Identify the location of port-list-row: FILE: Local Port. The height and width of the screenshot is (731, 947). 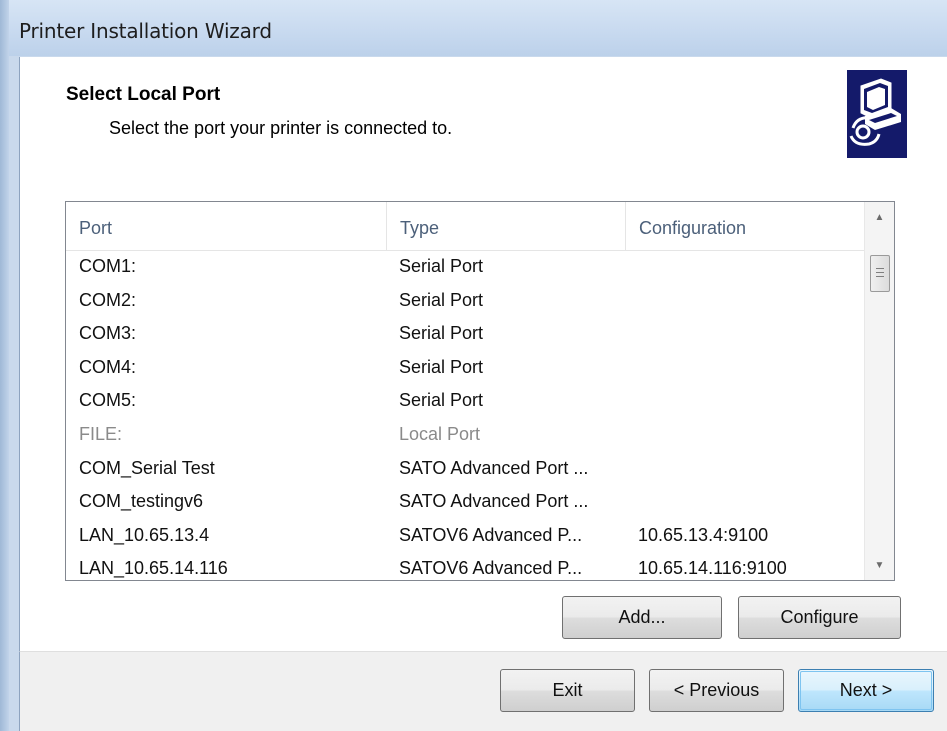
(465, 436).